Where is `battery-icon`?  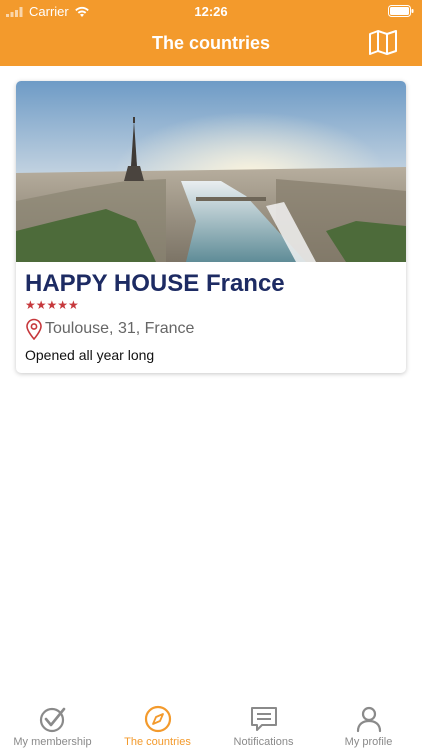
battery-icon is located at coordinates (401, 12).